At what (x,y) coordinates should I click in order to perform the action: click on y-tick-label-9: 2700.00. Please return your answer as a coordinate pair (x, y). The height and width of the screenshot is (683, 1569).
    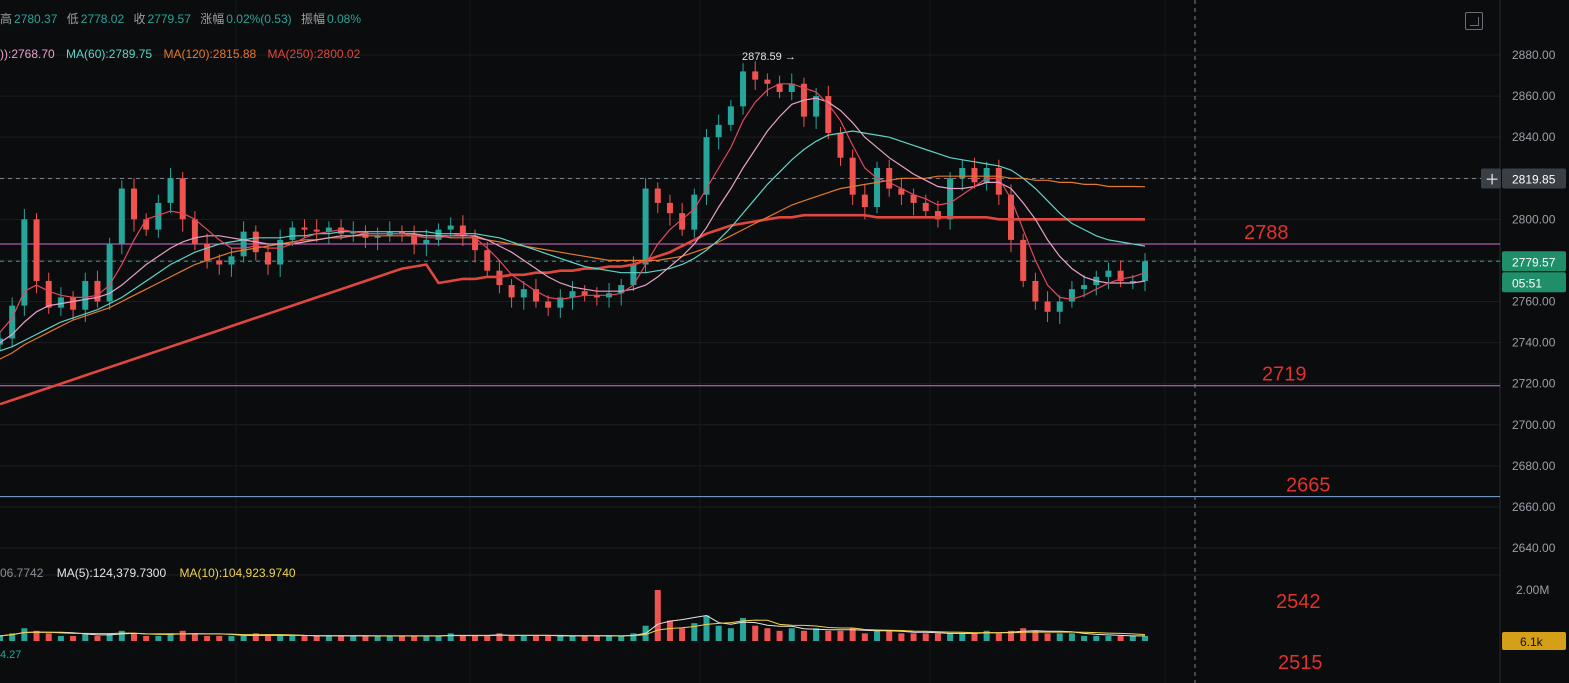
    Looking at the image, I should click on (1534, 425).